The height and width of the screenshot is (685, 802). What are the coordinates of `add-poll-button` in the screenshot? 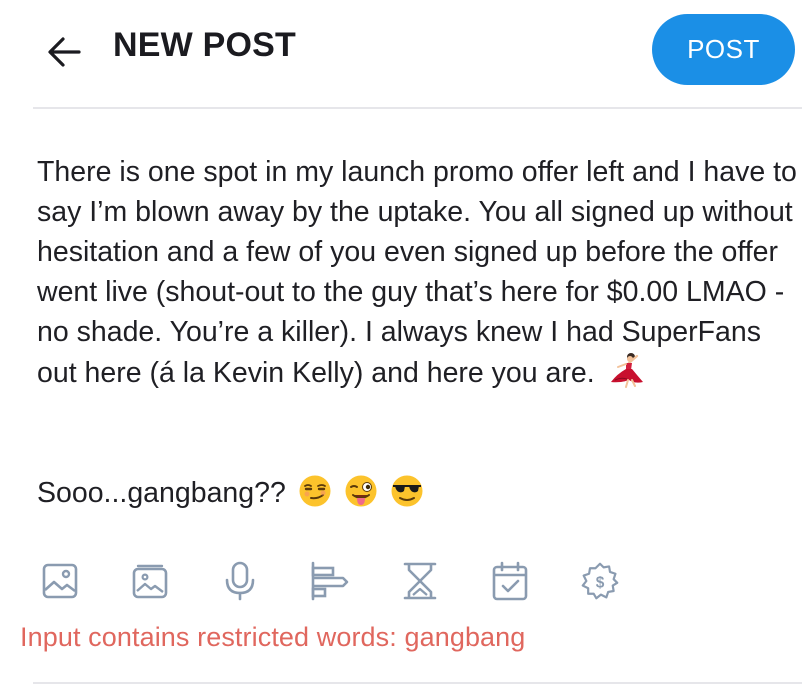 It's located at (330, 581).